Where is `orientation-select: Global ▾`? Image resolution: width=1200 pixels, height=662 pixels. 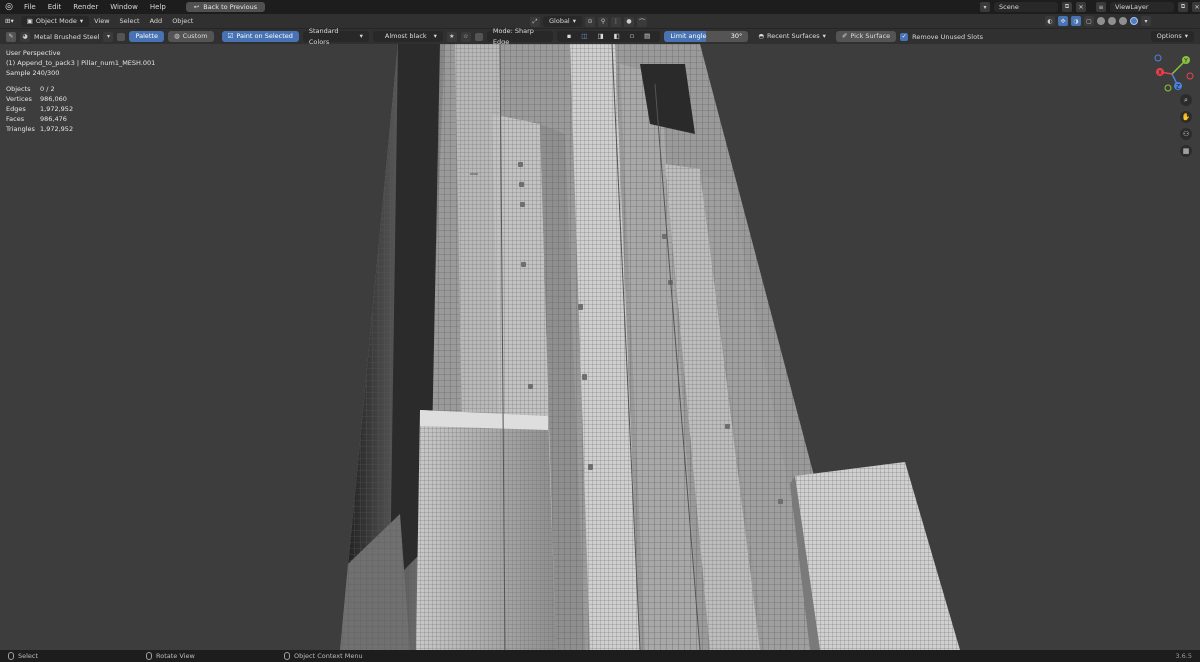
orientation-select: Global ▾ is located at coordinates (563, 21).